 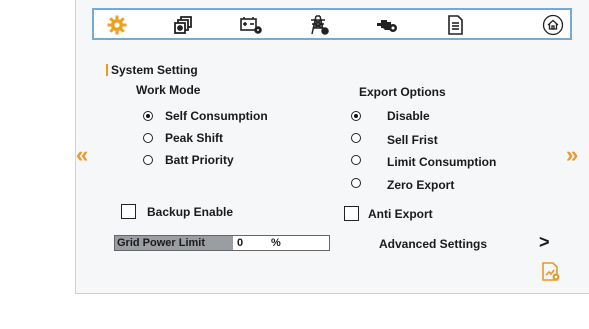 What do you see at coordinates (199, 160) in the screenshot?
I see `option-batt-priority-label: Batt Priority` at bounding box center [199, 160].